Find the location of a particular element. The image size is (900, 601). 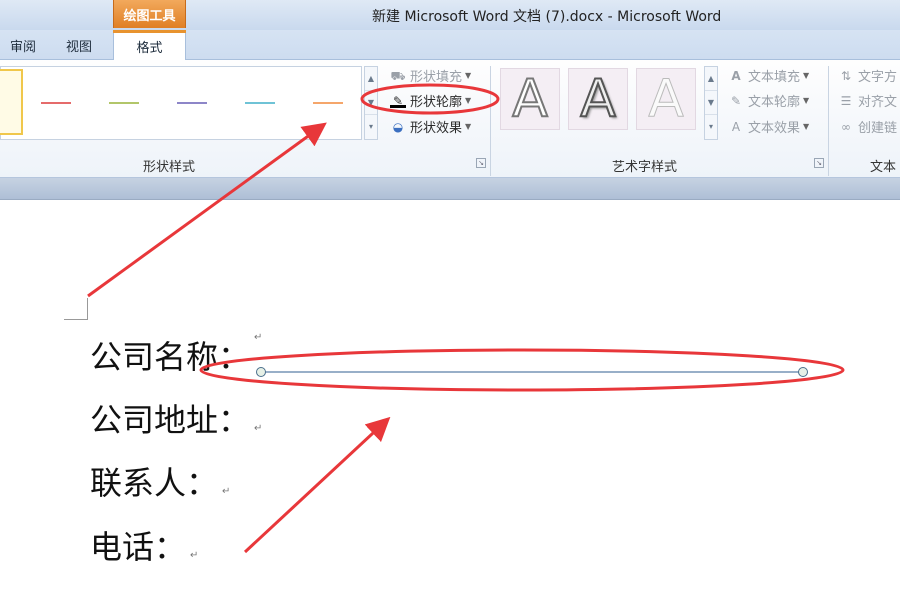

doc-line-contact: 联系人： ↵ is located at coordinates (160, 481).